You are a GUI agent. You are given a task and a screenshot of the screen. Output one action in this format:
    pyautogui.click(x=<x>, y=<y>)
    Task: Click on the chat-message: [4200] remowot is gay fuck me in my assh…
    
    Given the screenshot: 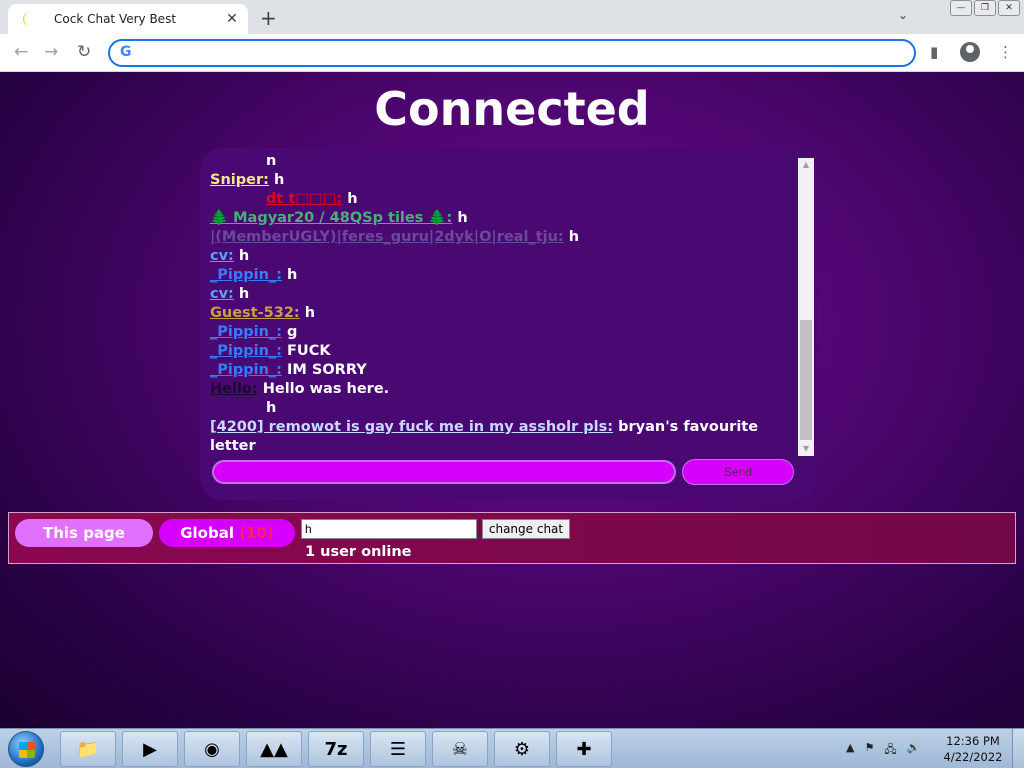 What is the action you would take?
    pyautogui.click(x=503, y=434)
    